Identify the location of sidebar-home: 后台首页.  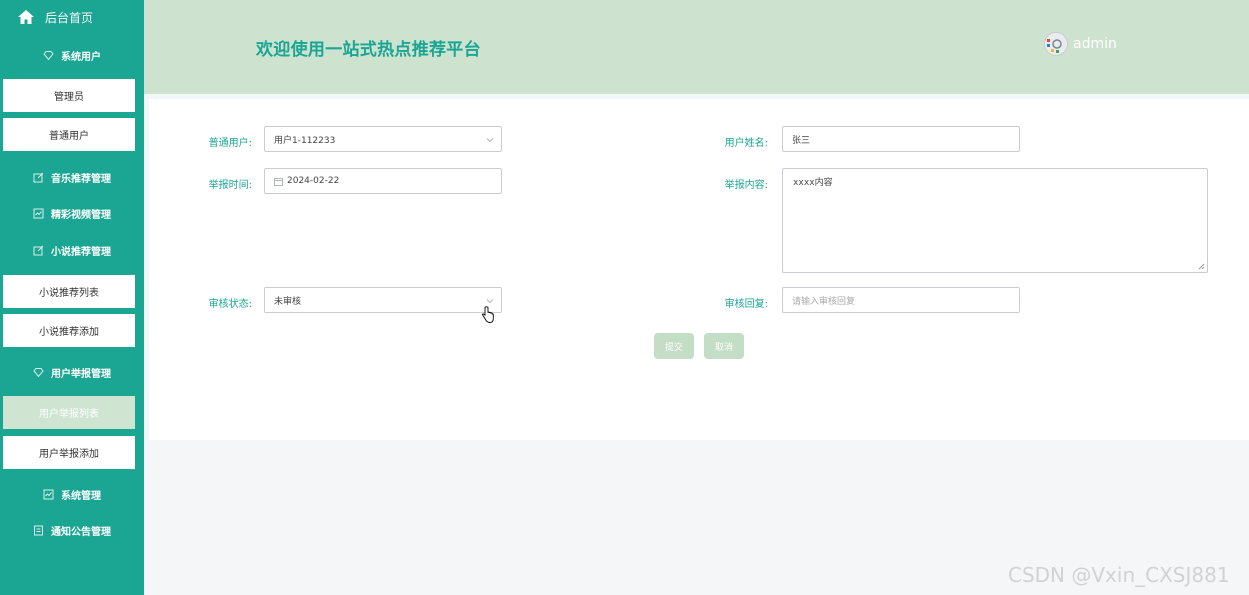
(72, 17).